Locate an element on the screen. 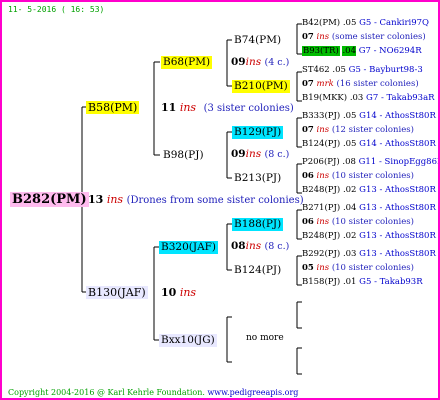 Image resolution: width=440 pixels, height=400 pixels. ggp-name: B292(PJ) is located at coordinates (321, 254).